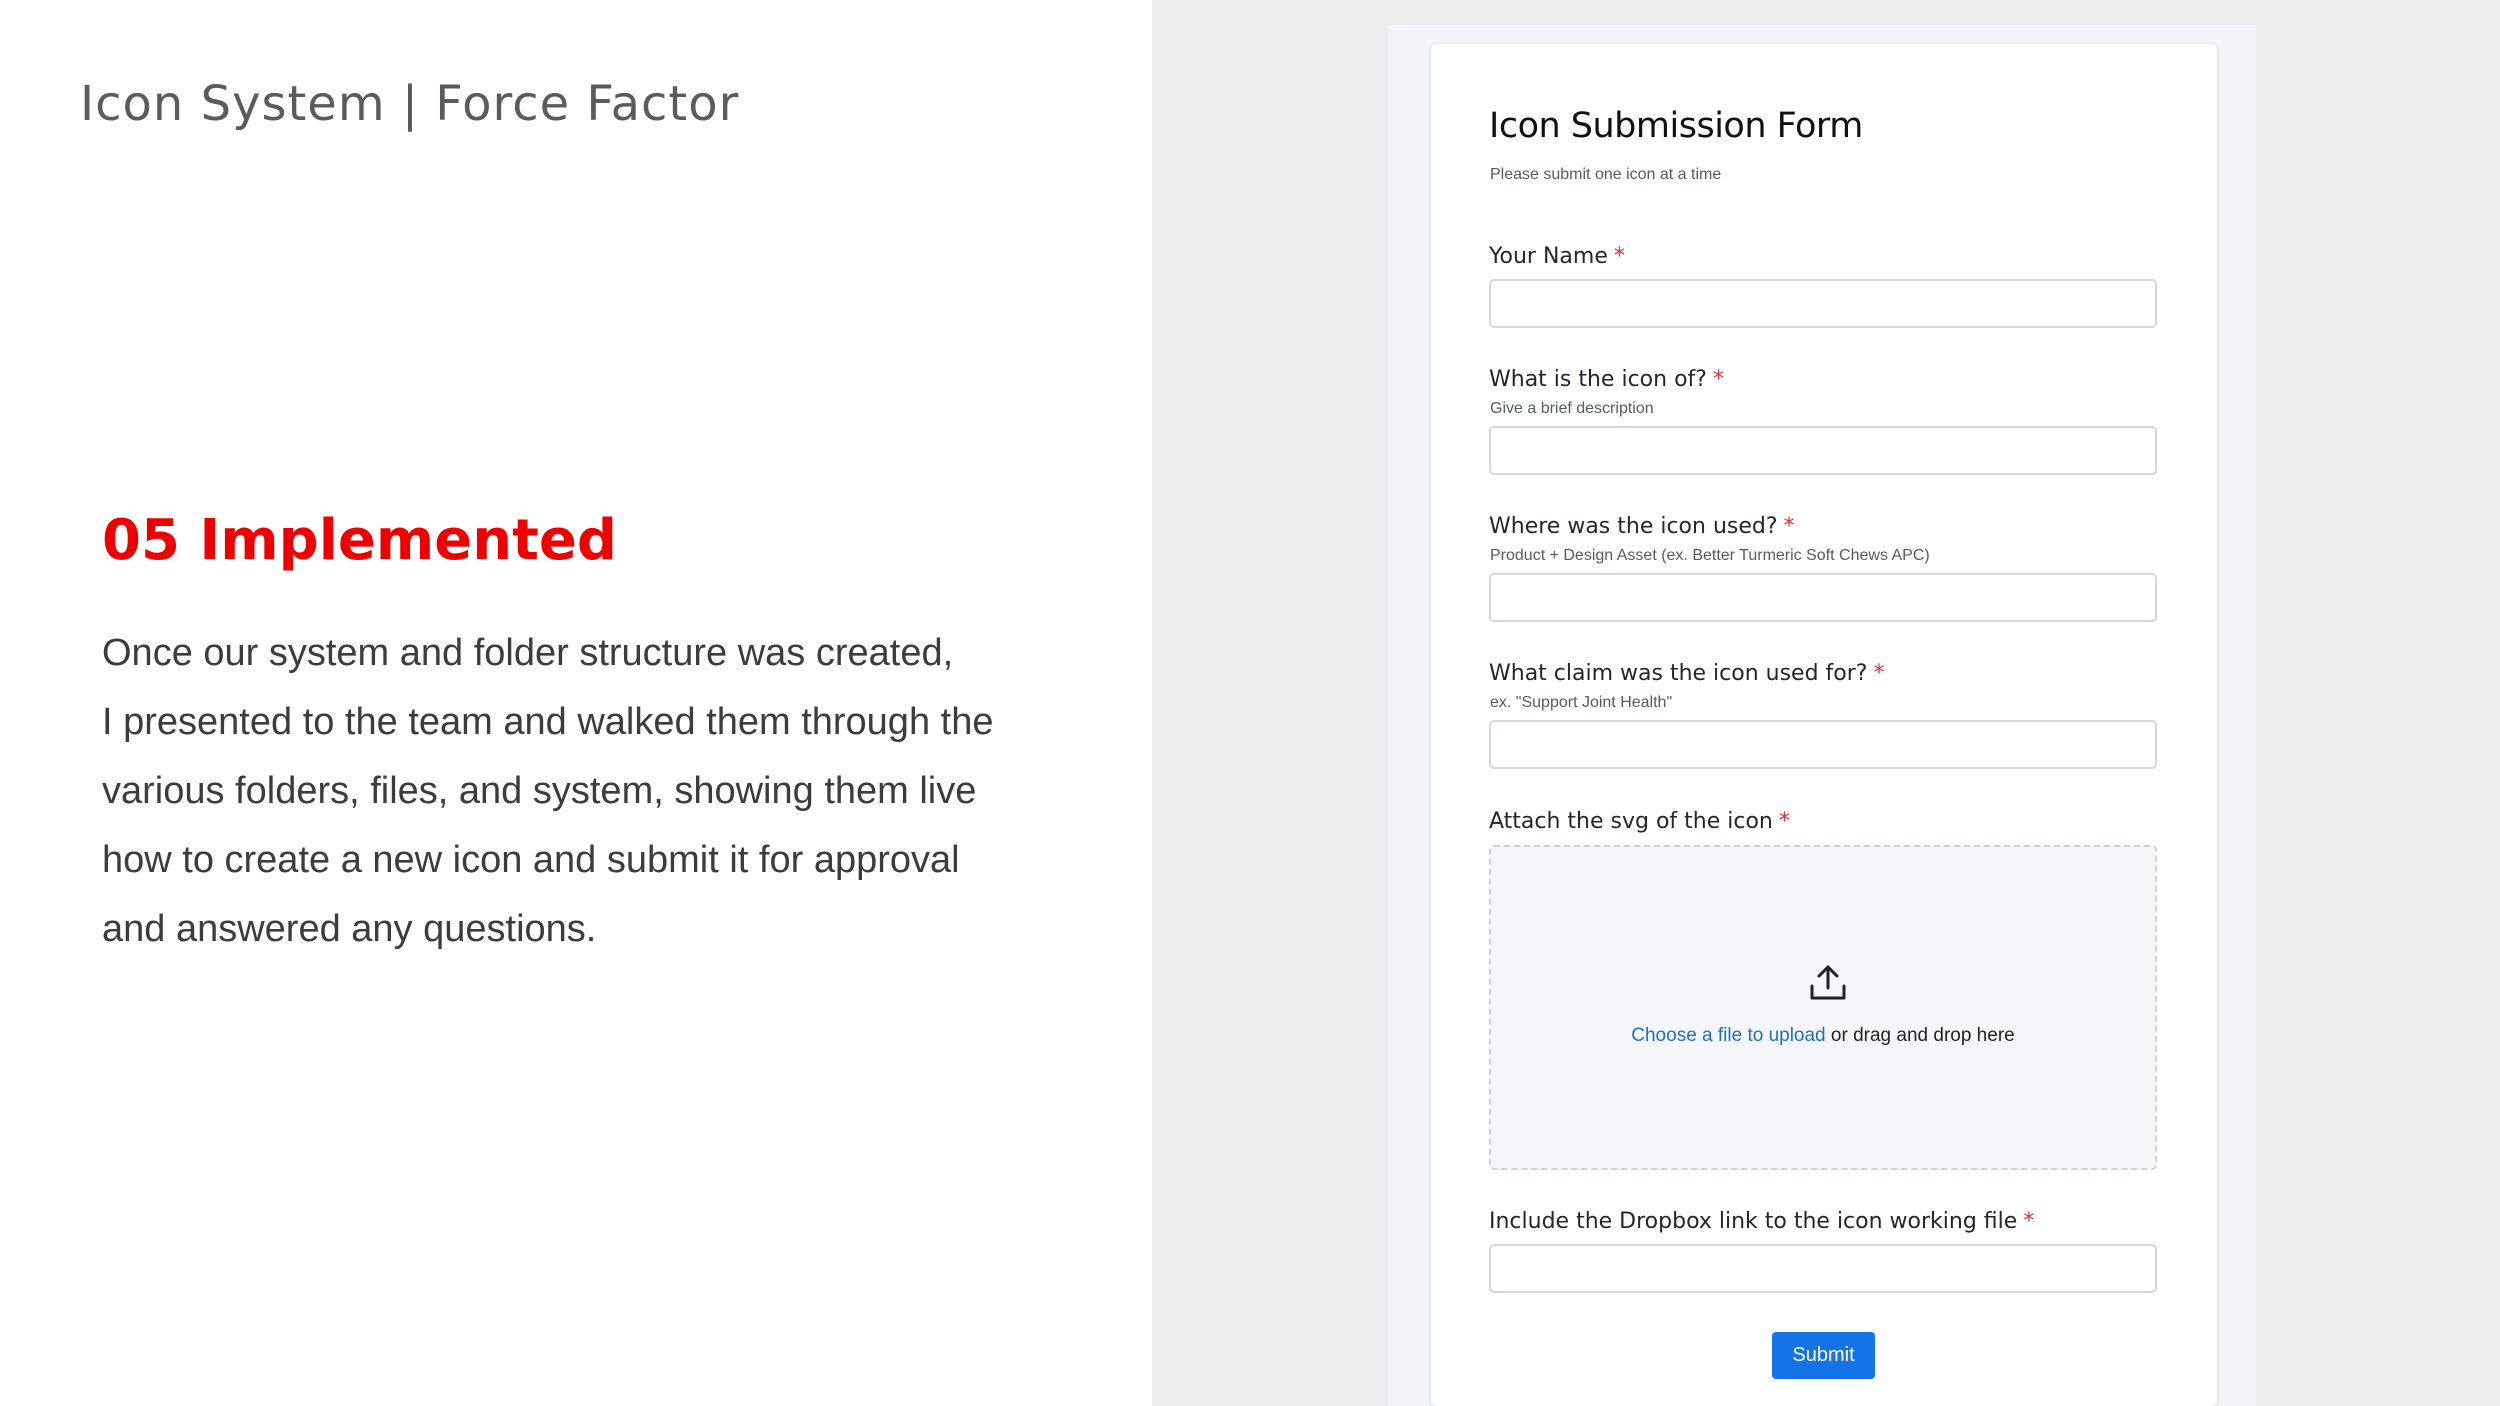 The height and width of the screenshot is (1406, 2500). What do you see at coordinates (1920, 1035) in the screenshot?
I see `drag-drop-text: or drag and drop here` at bounding box center [1920, 1035].